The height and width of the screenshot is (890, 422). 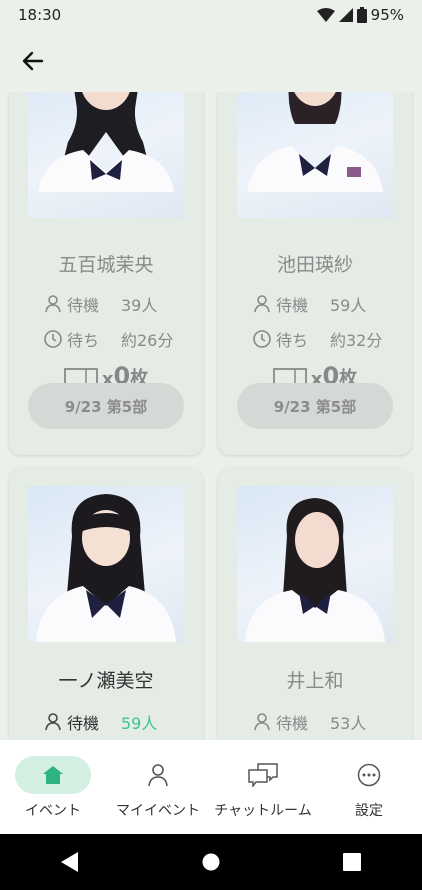 What do you see at coordinates (387, 15) in the screenshot?
I see `battery-level: 95%` at bounding box center [387, 15].